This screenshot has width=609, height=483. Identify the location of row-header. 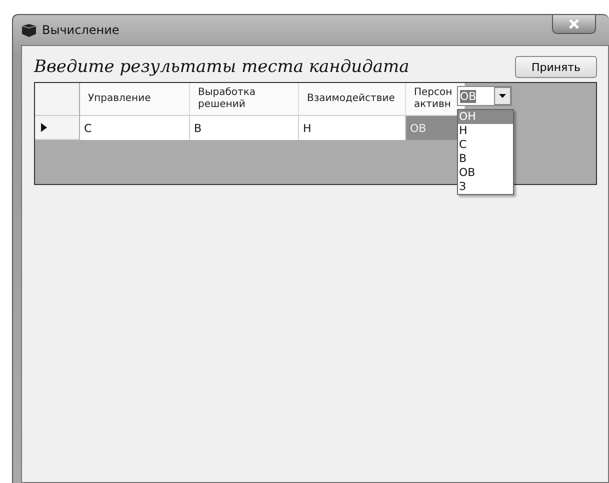
(57, 128).